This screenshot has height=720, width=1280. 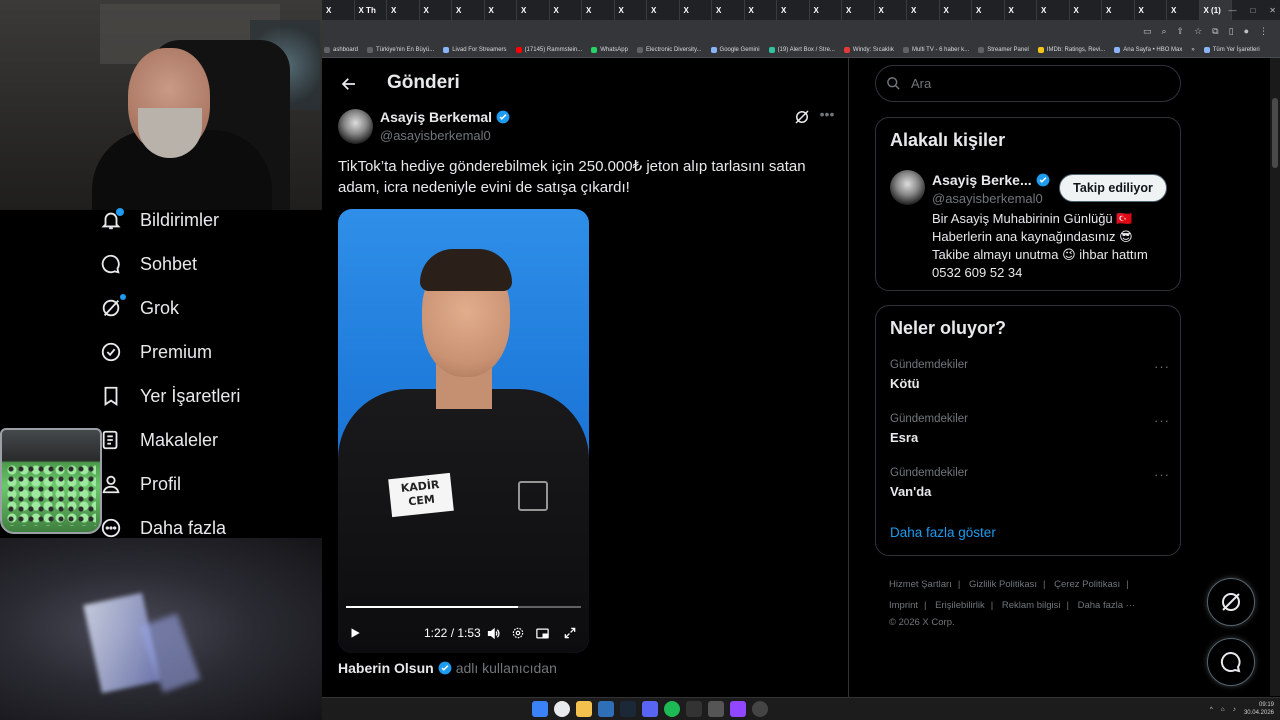 What do you see at coordinates (1215, 31) in the screenshot?
I see `extensions-icon: ⧉` at bounding box center [1215, 31].